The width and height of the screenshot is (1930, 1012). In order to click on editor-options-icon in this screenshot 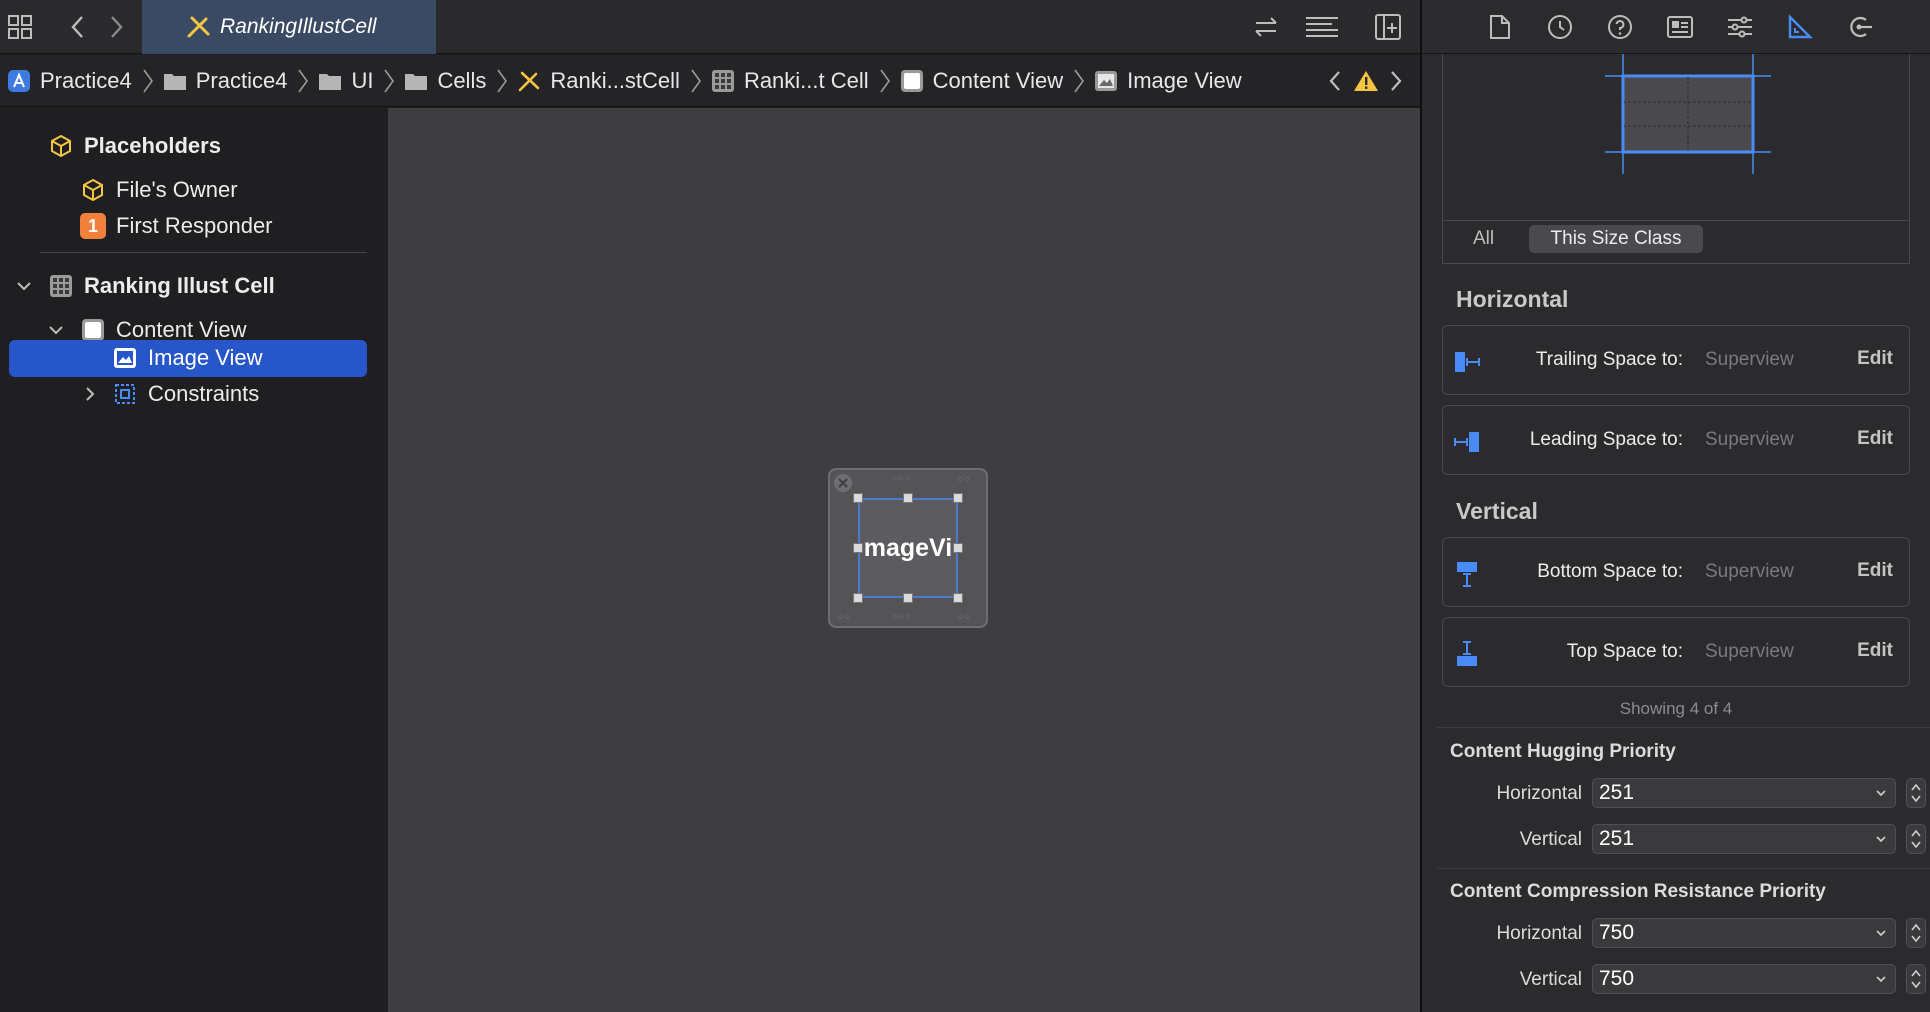, I will do `click(1322, 27)`.